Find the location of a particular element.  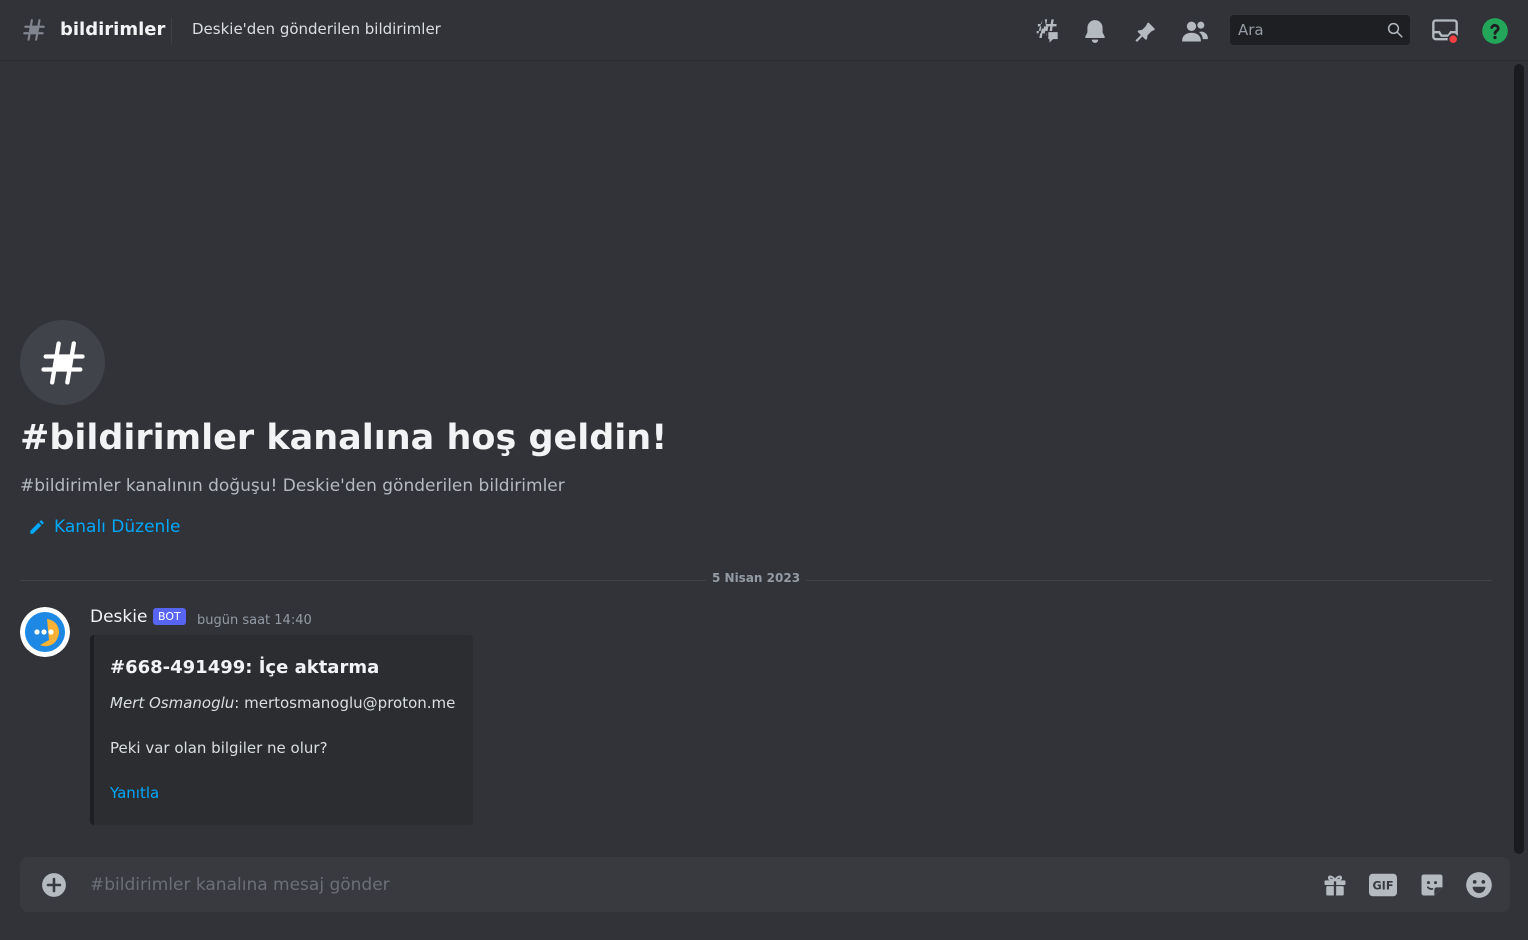

scrollbar-thumb is located at coordinates (1519, 459).